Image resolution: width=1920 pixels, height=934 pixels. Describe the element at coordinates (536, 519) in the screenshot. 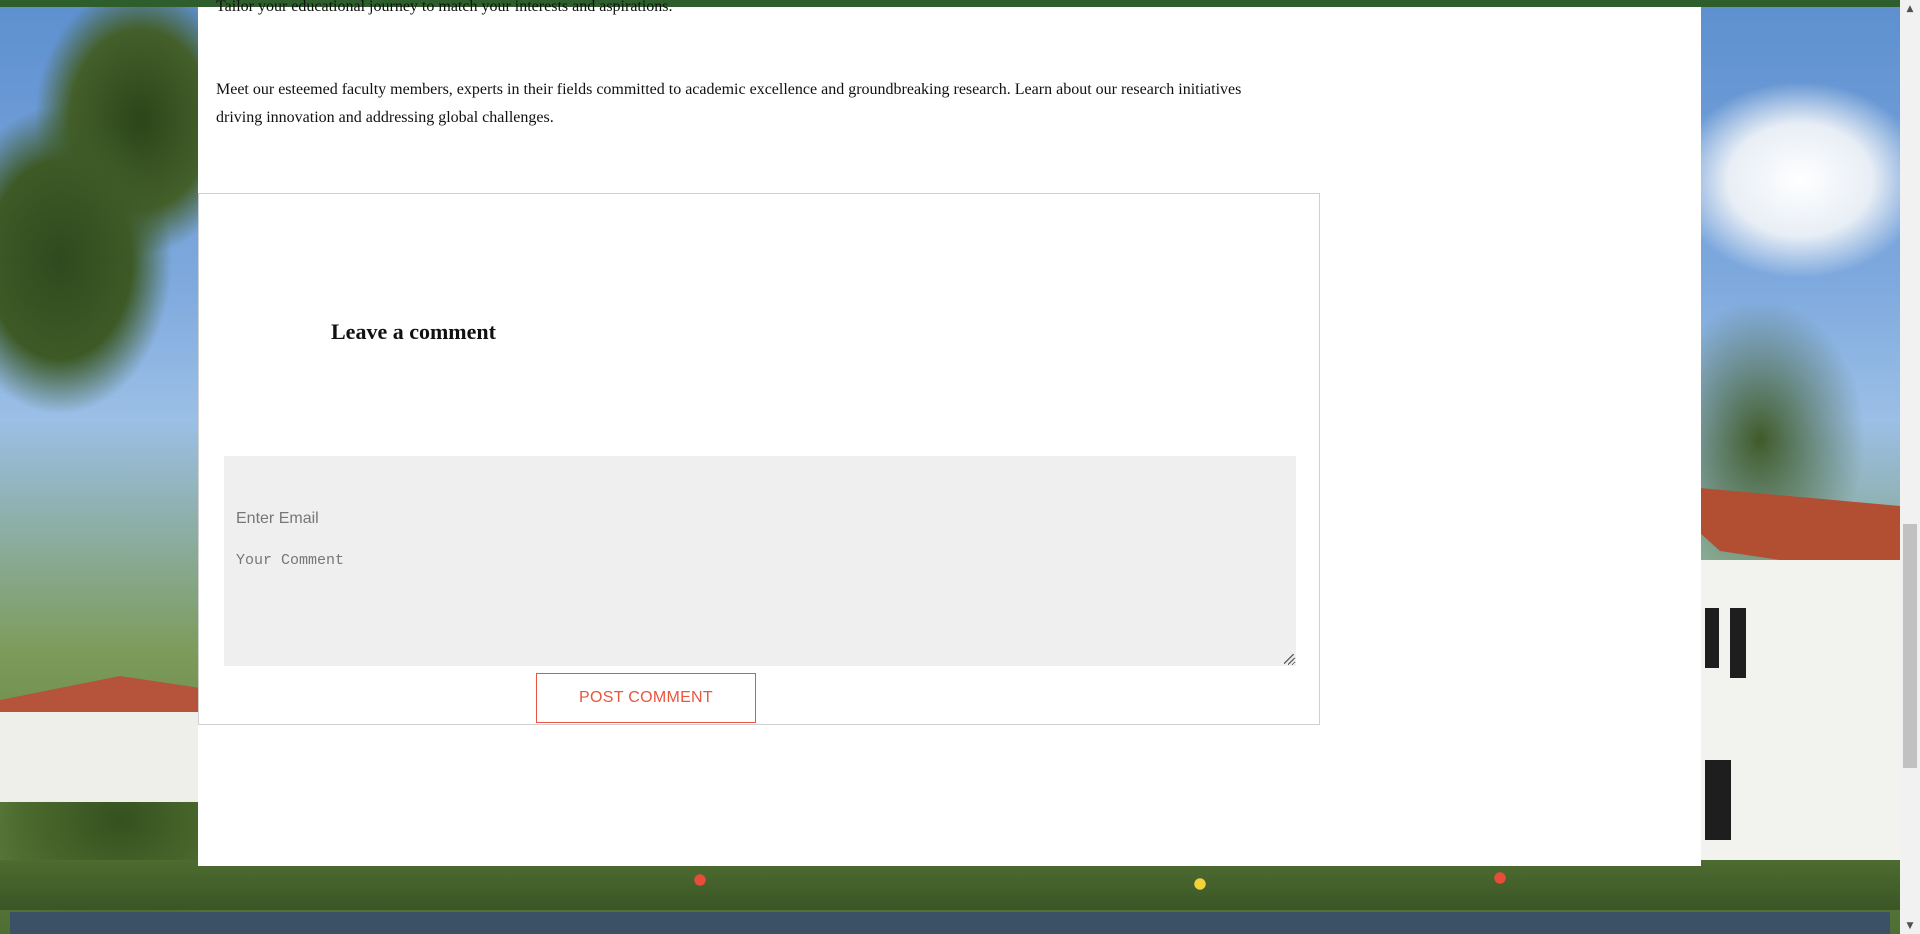

I see `email-field` at that location.